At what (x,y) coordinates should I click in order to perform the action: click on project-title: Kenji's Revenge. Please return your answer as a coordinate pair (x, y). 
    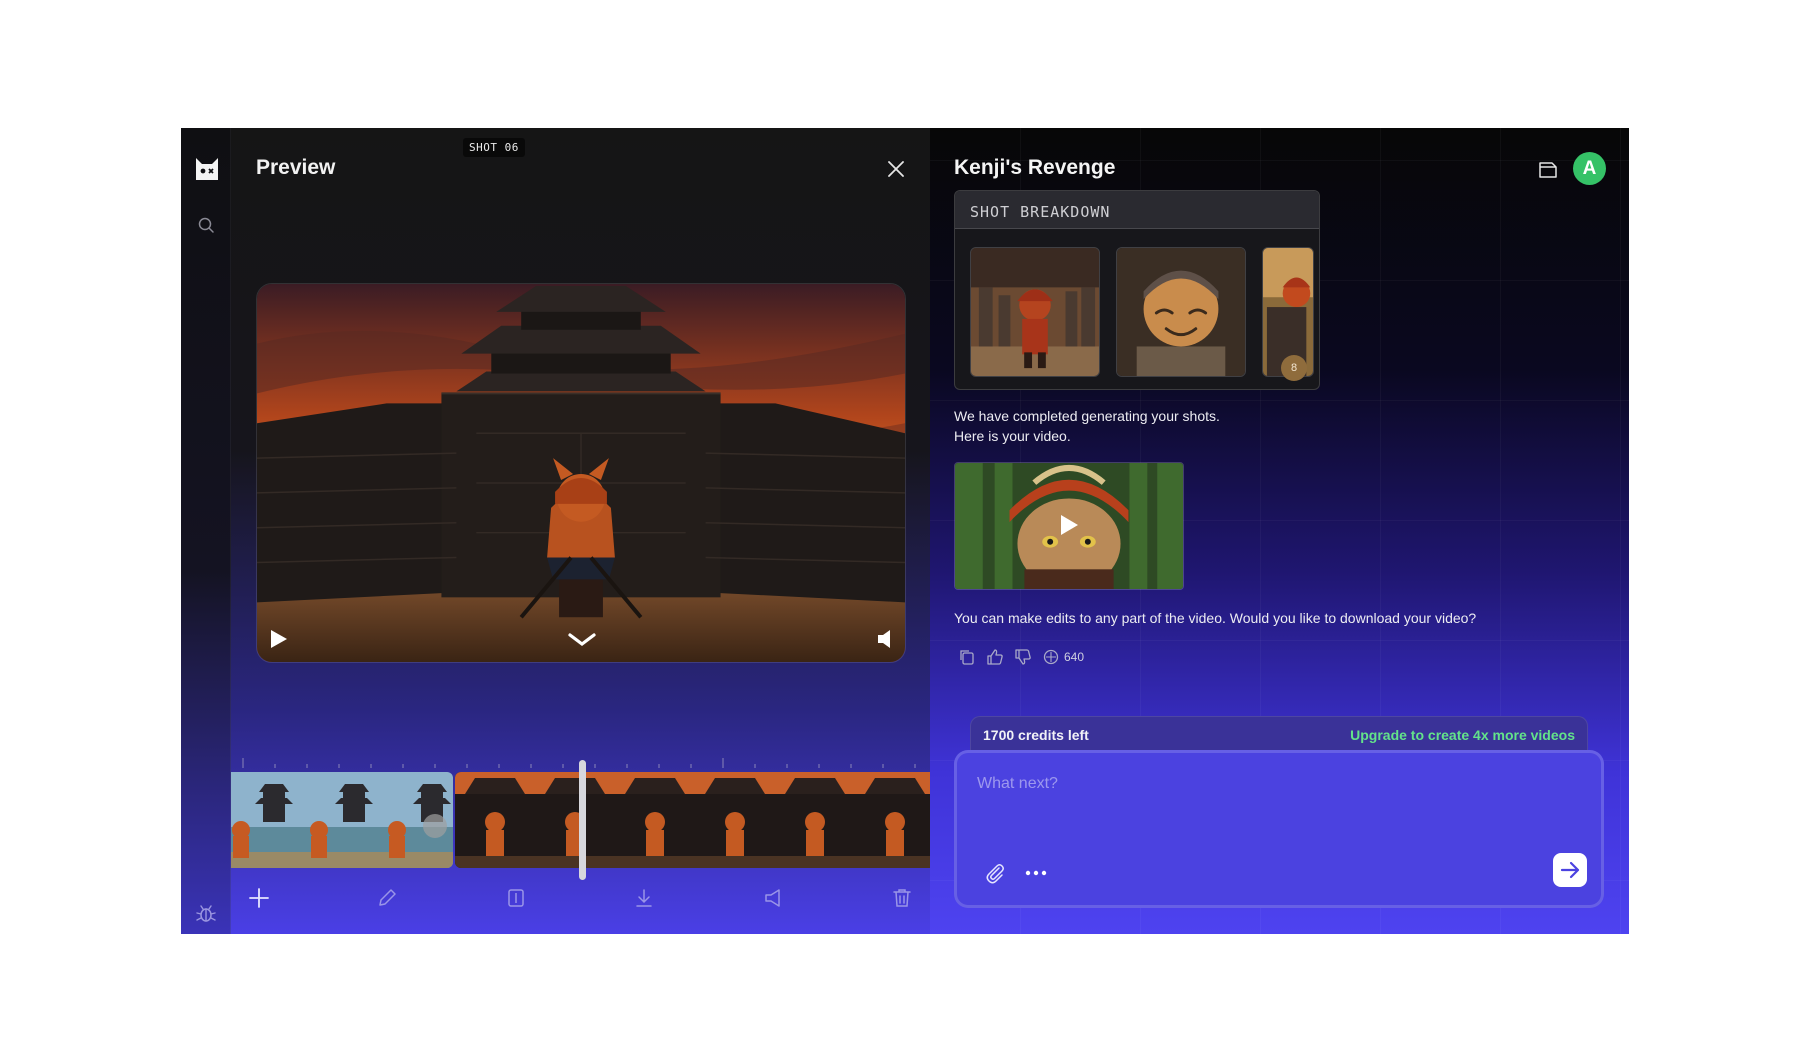
    Looking at the image, I should click on (1035, 167).